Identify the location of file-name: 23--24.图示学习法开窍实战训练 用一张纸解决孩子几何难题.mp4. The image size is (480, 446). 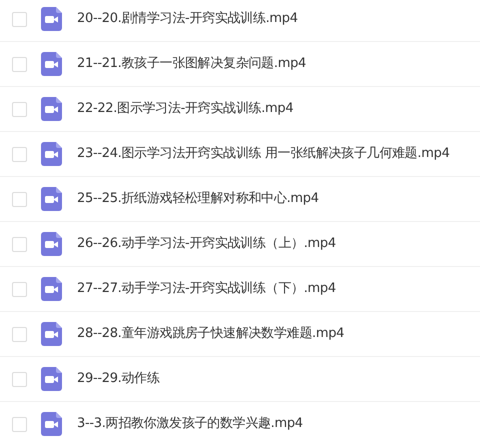
(263, 154).